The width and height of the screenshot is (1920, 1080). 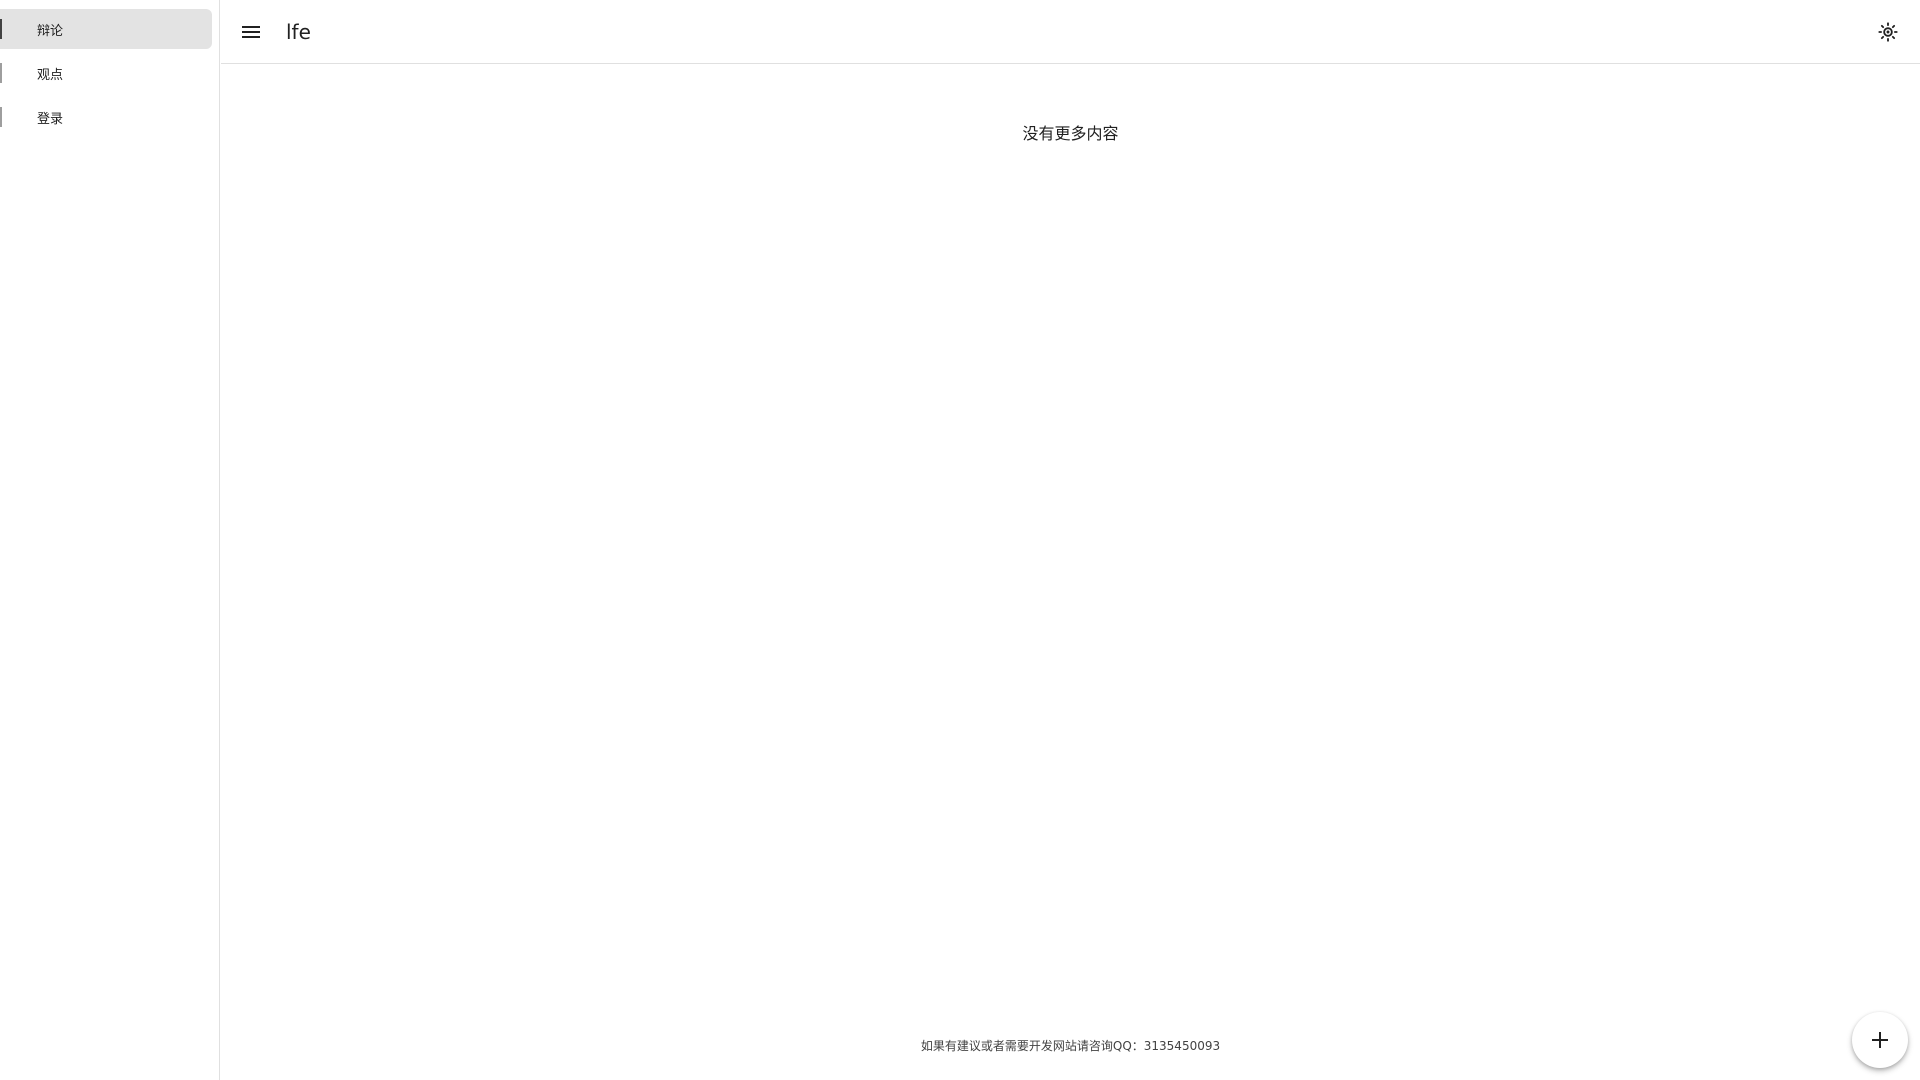 What do you see at coordinates (110, 540) in the screenshot?
I see `sidebar: 辩论 观点 登录` at bounding box center [110, 540].